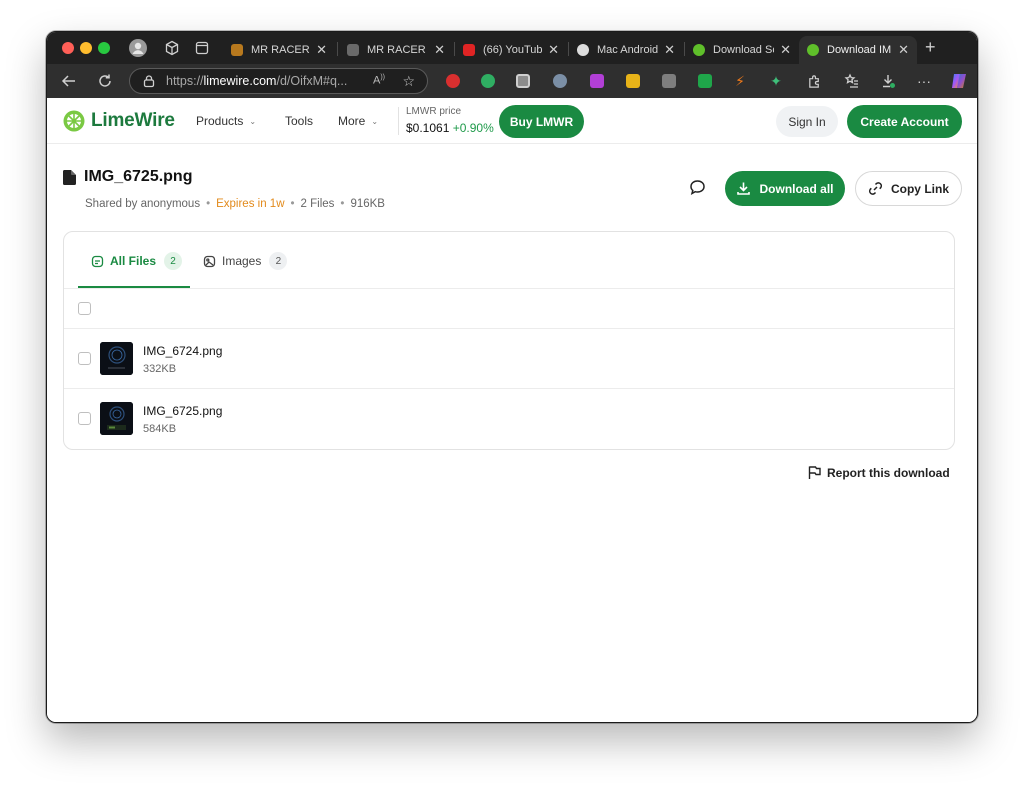 The image size is (1024, 785). What do you see at coordinates (852, 81) in the screenshot?
I see `favorites-list-icon` at bounding box center [852, 81].